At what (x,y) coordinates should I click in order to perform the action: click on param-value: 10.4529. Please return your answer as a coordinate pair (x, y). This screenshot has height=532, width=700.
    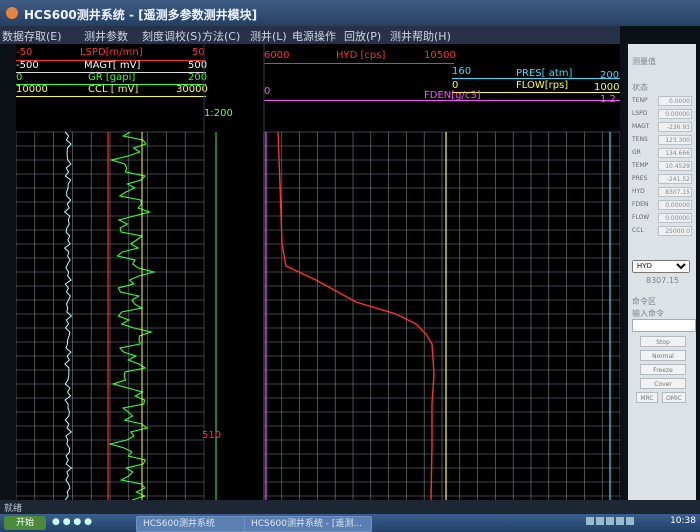
    Looking at the image, I should click on (675, 166).